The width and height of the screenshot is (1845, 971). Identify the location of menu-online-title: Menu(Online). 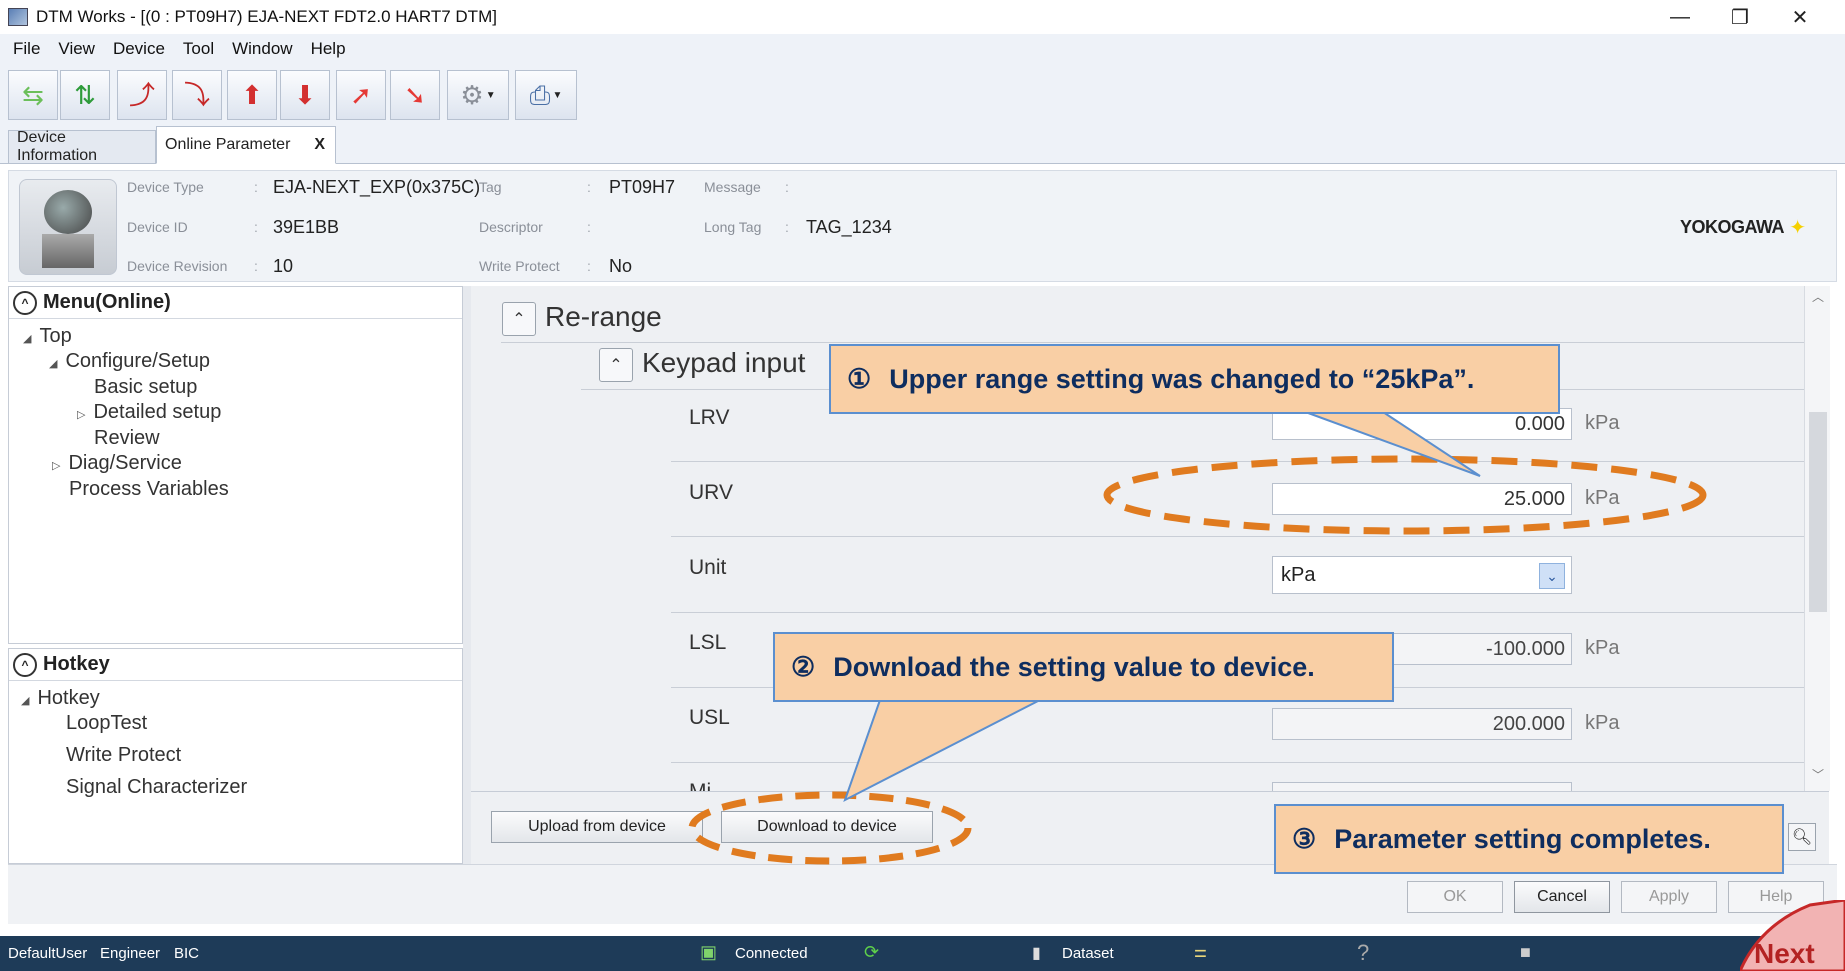
(107, 302).